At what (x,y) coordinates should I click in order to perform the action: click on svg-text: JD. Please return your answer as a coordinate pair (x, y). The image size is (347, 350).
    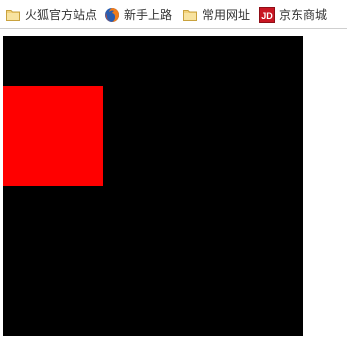
    Looking at the image, I should click on (267, 16).